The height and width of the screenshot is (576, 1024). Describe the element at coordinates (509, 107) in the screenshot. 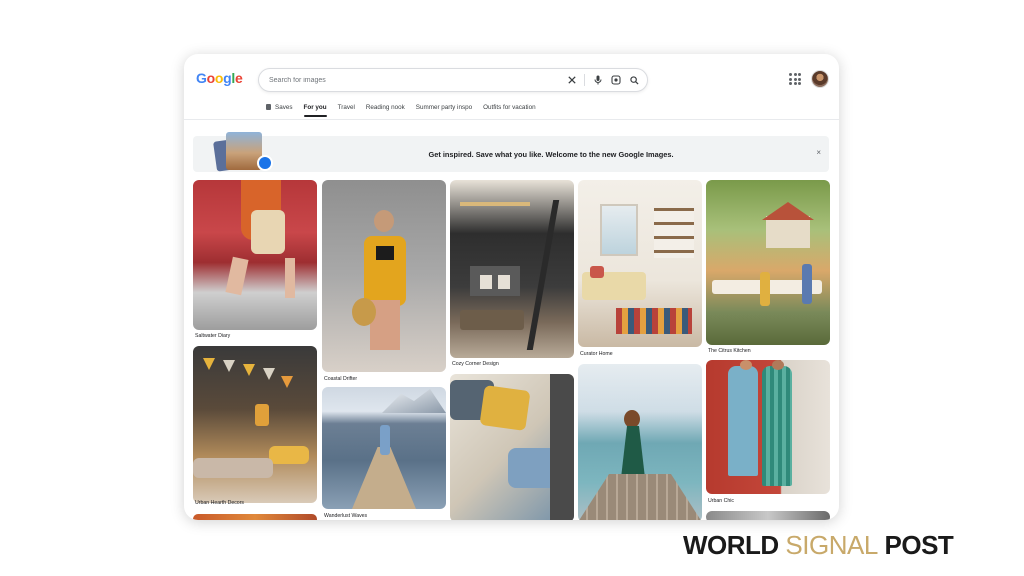

I see `tab-label: Outfits for vacation` at that location.